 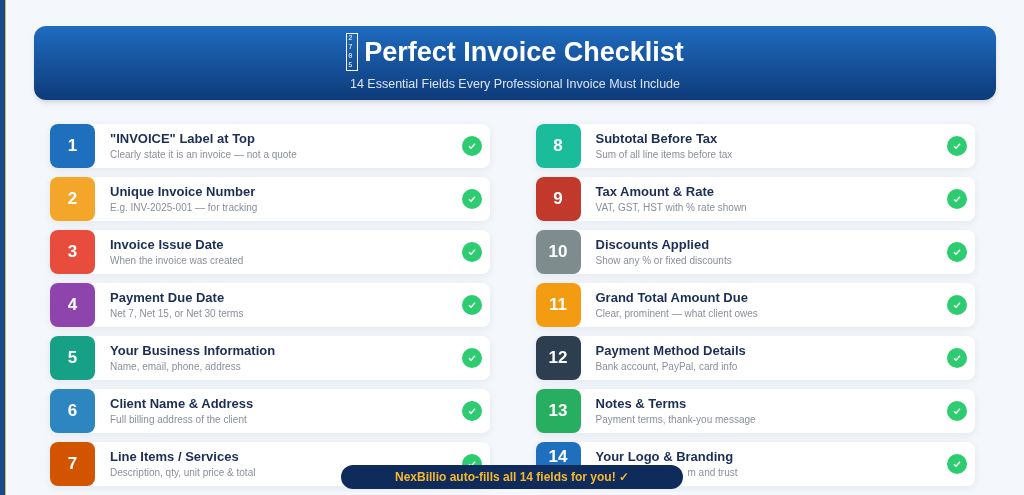 I want to click on item-description: Net 7, Net 15, or Net 30 terms, so click(x=177, y=314).